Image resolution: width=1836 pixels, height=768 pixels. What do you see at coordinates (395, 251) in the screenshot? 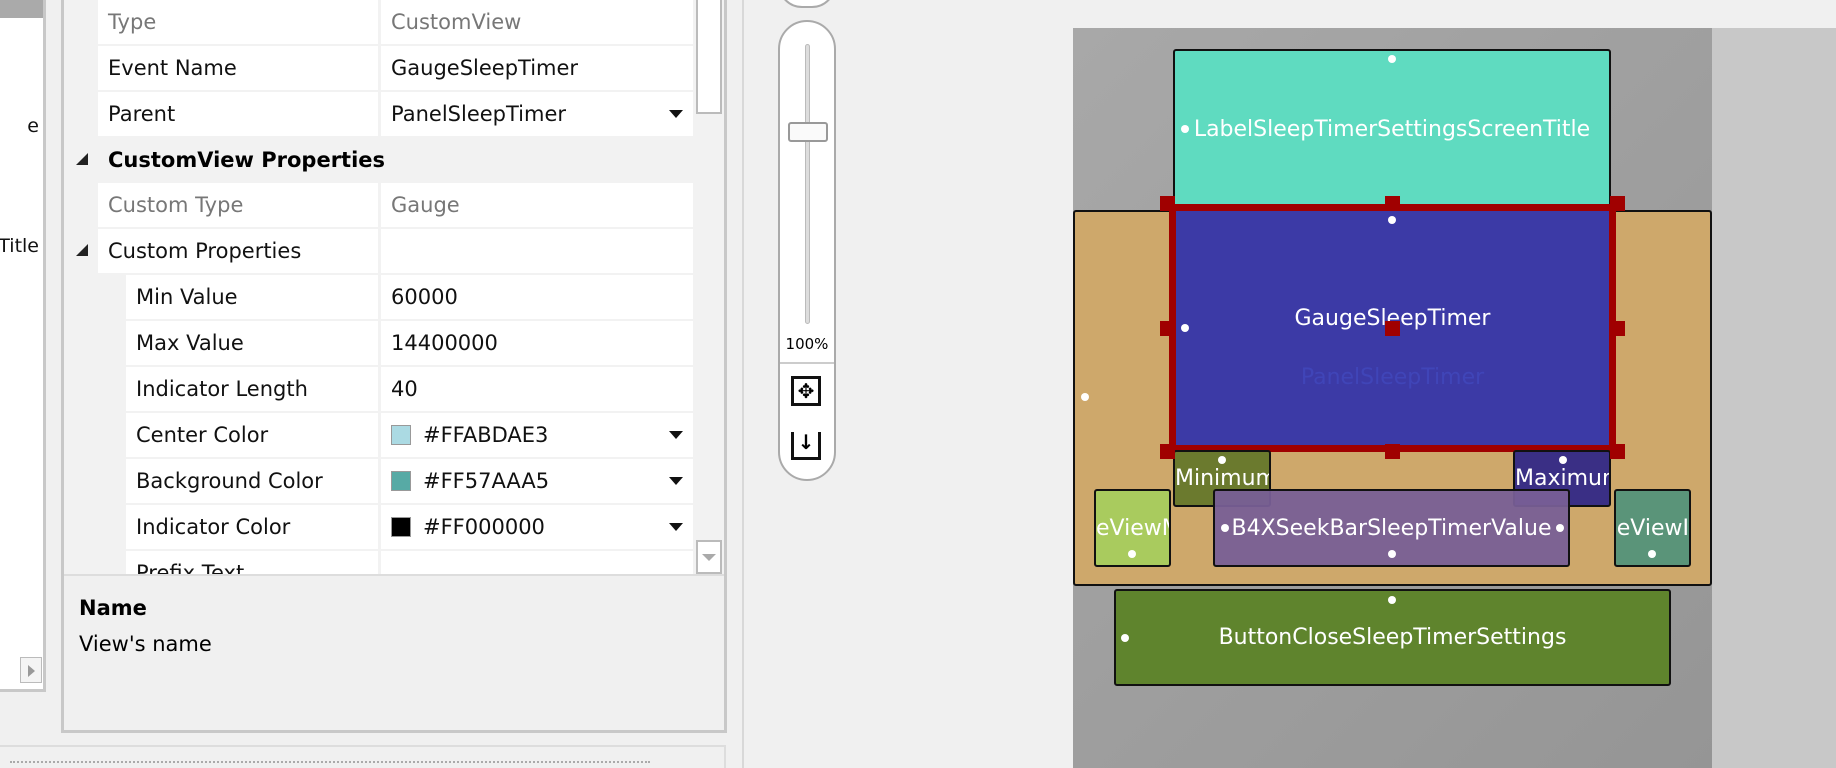
I see `property-row-custom-properties: Custom Properties` at bounding box center [395, 251].